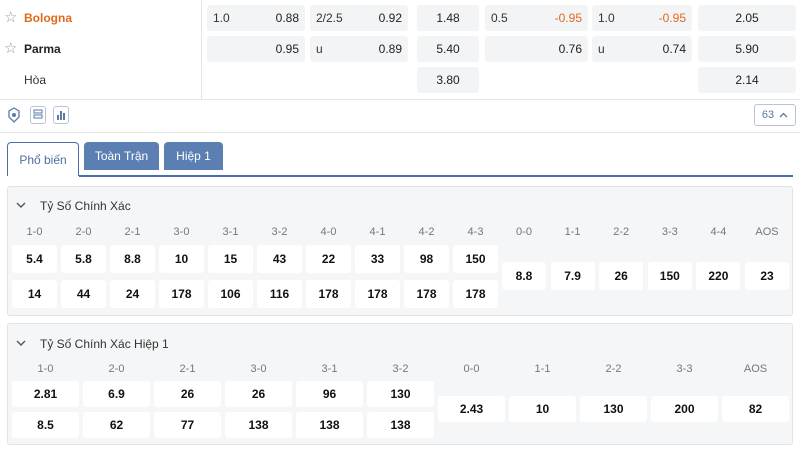  Describe the element at coordinates (674, 49) in the screenshot. I see `odds-value: 0.74` at that location.